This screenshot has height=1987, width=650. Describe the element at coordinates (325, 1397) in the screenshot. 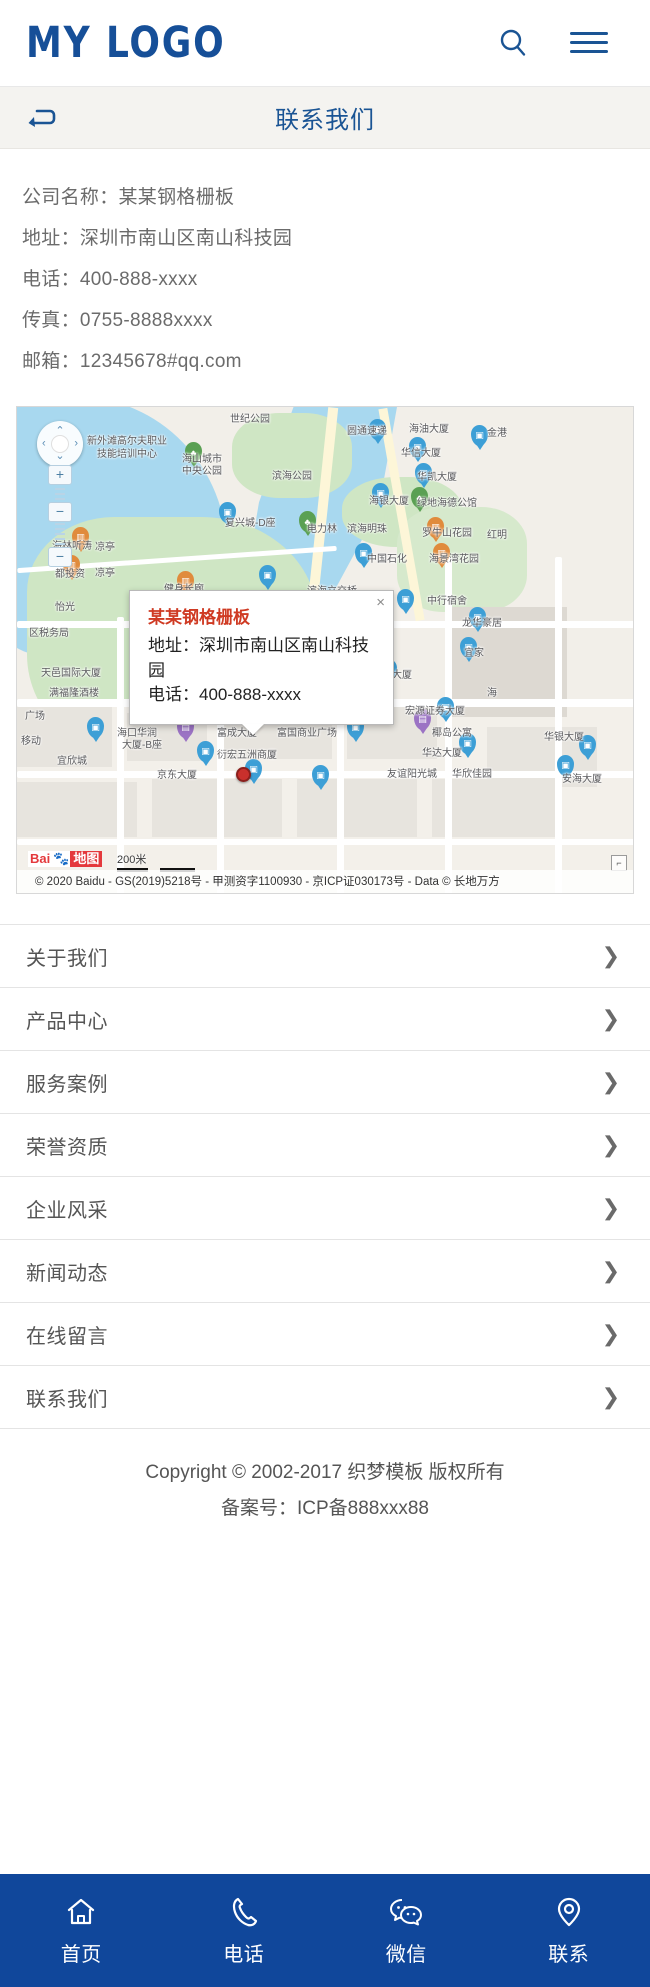

I see `nav-item-8: 联系我们 ❯` at that location.